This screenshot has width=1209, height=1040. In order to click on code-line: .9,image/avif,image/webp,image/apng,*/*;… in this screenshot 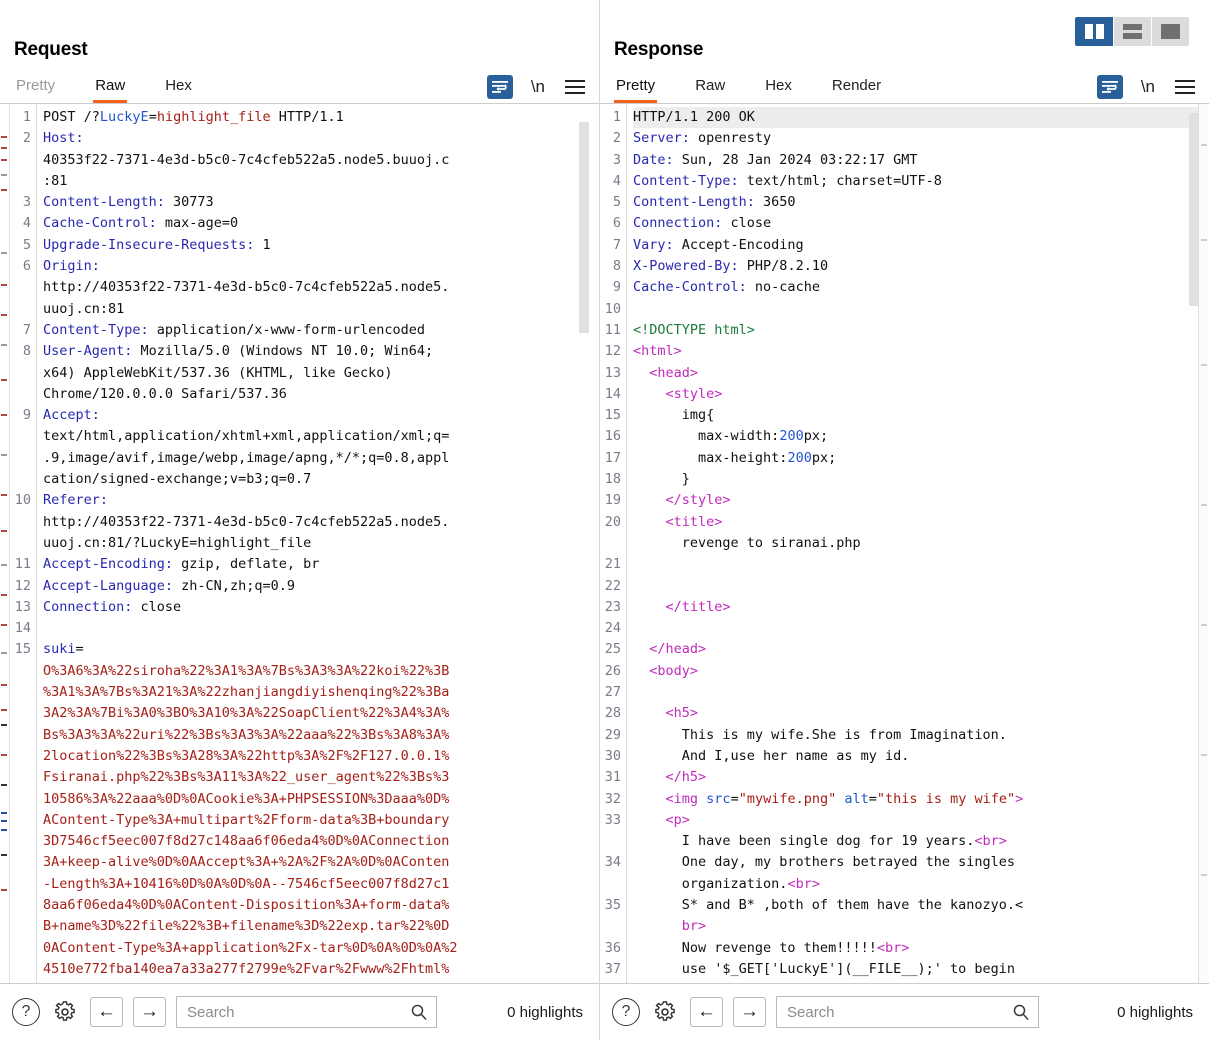, I will do `click(246, 457)`.